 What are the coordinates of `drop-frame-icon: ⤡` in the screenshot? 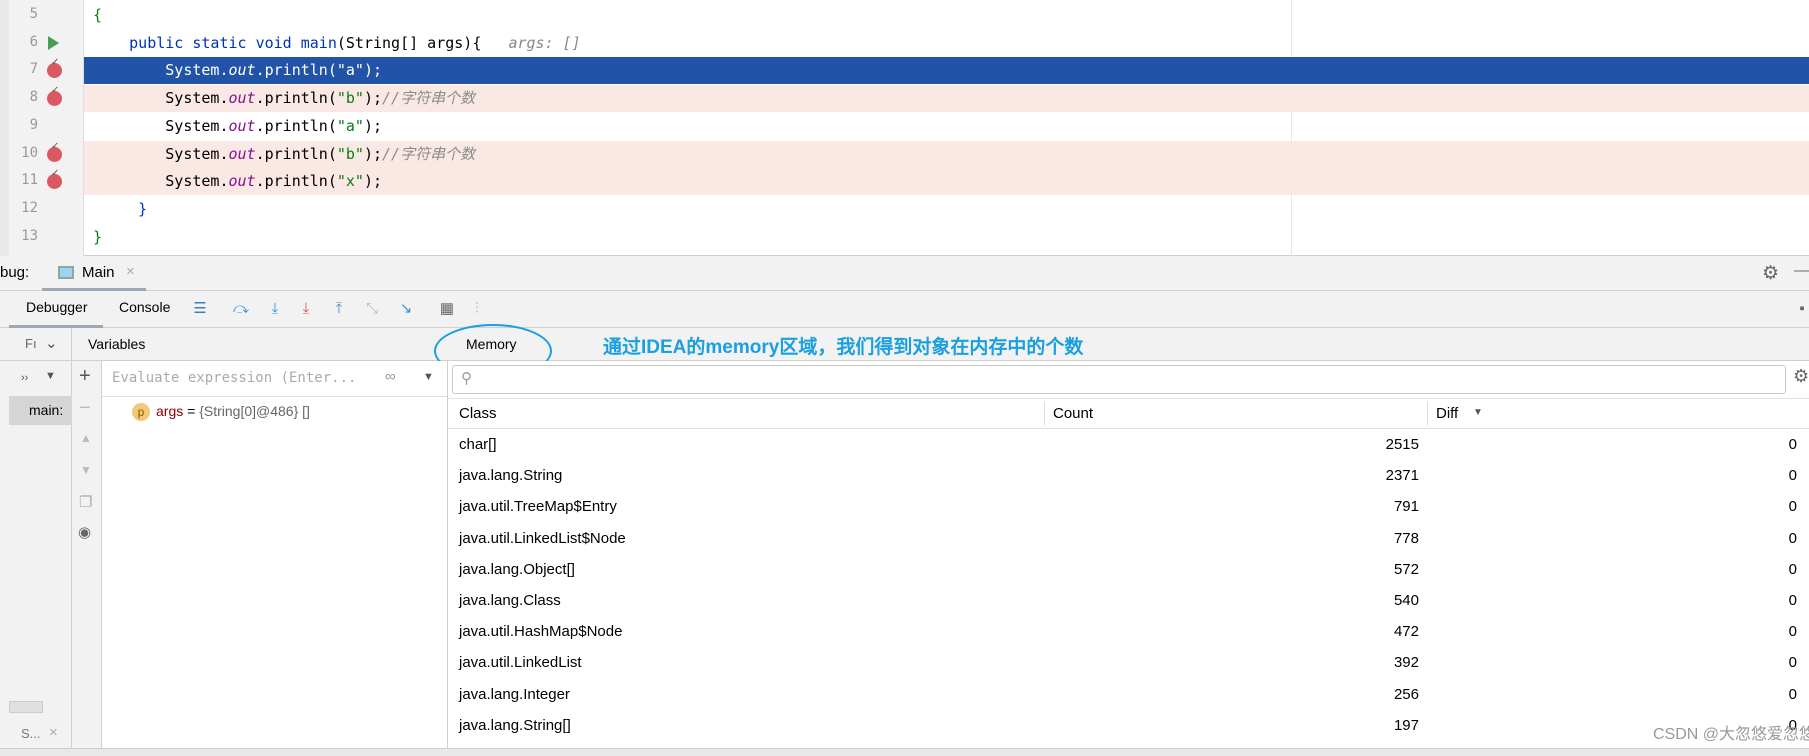 It's located at (372, 309).